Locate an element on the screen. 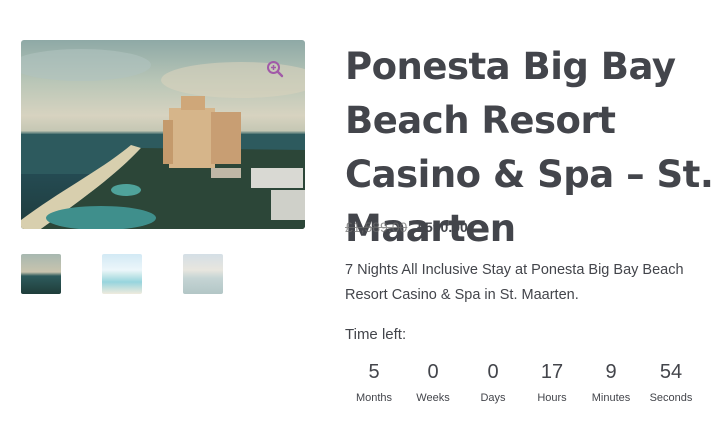 The height and width of the screenshot is (427, 725). product-price: £1,589.00 £590.00 is located at coordinates (406, 227).